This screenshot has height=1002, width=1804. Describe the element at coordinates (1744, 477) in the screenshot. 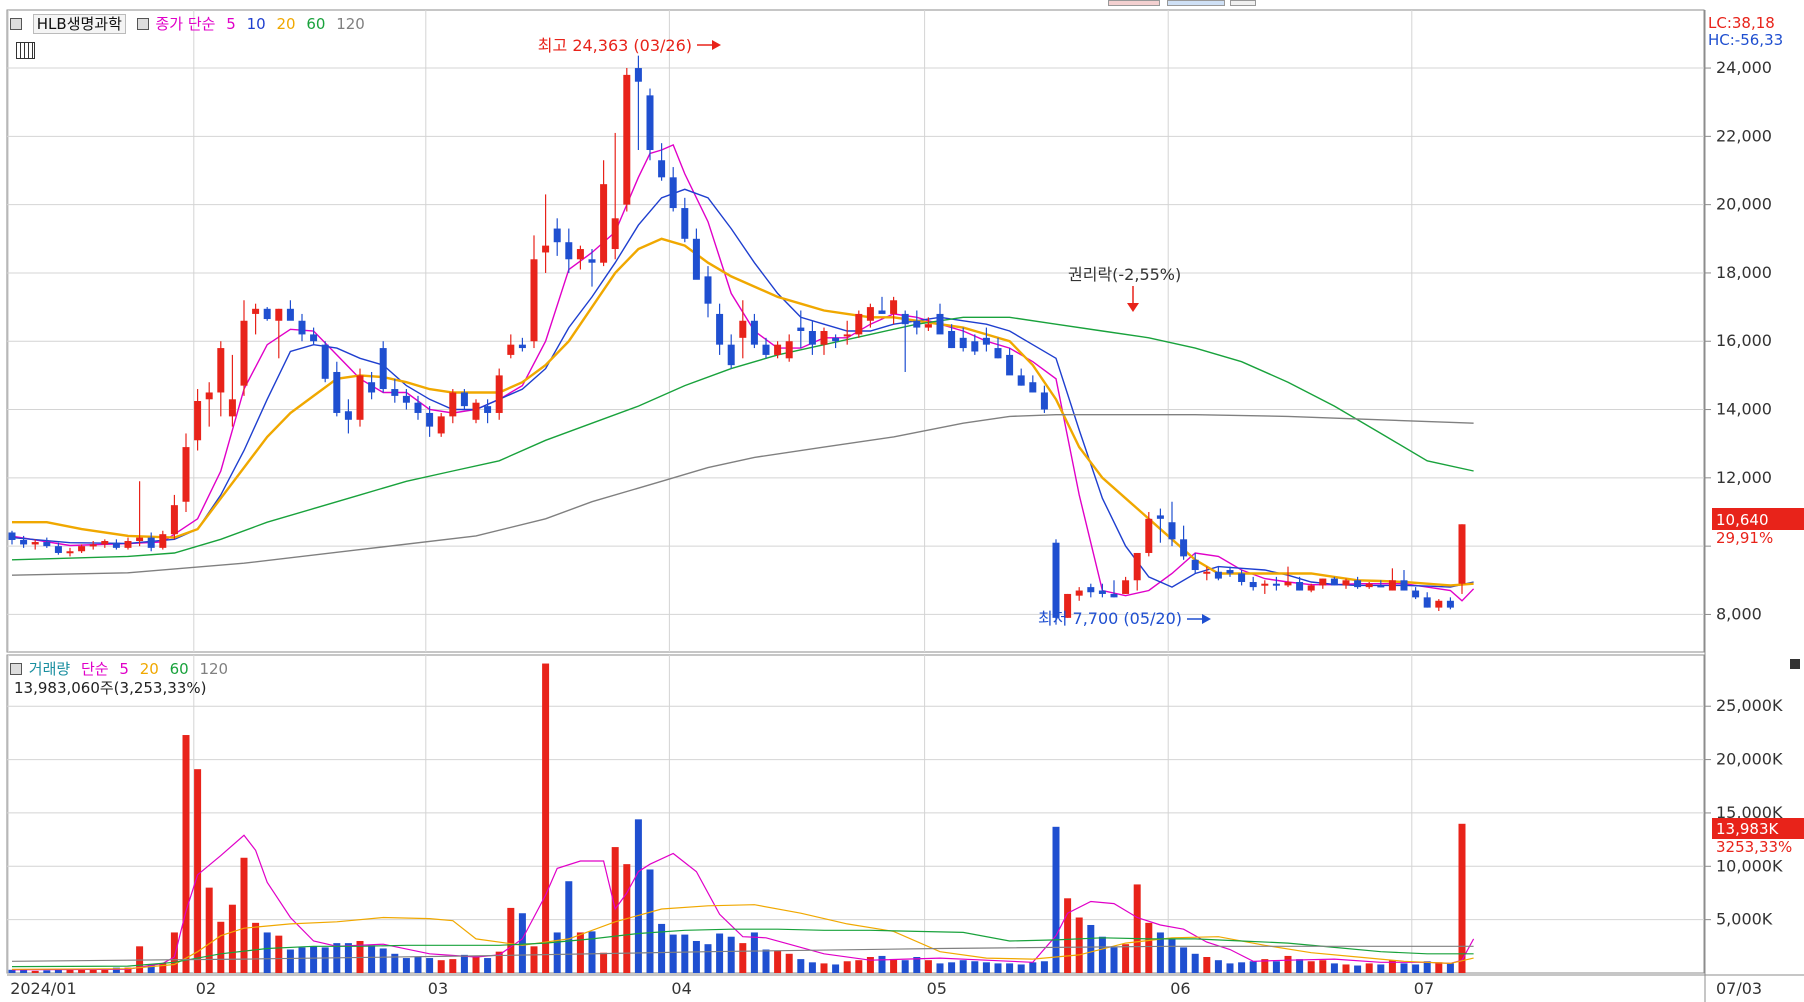

I see `price-axis-label: 12,000` at that location.